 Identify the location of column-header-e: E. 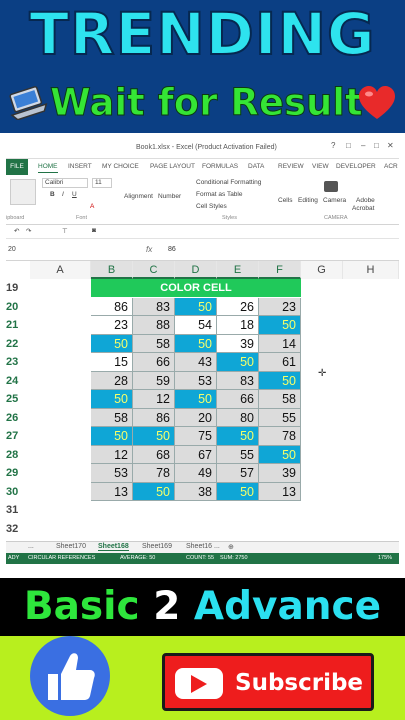
(238, 270).